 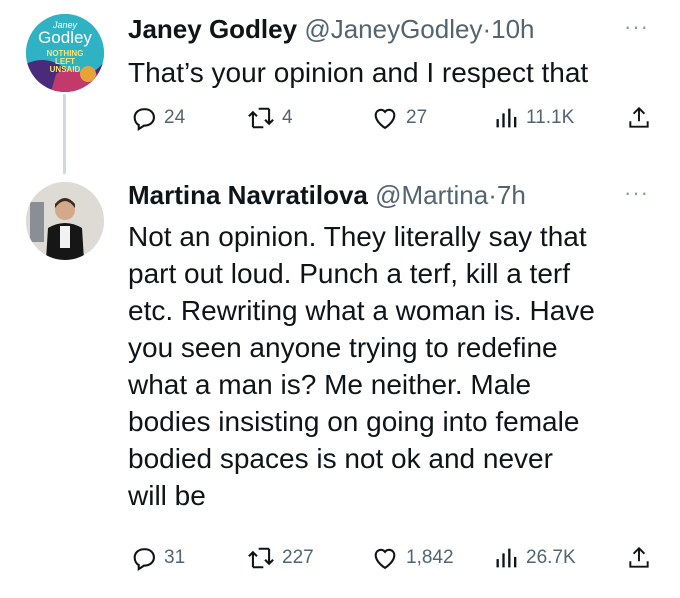 What do you see at coordinates (361, 310) in the screenshot?
I see `tweet-text-line: etc. Rewriting what a woman is. Have` at bounding box center [361, 310].